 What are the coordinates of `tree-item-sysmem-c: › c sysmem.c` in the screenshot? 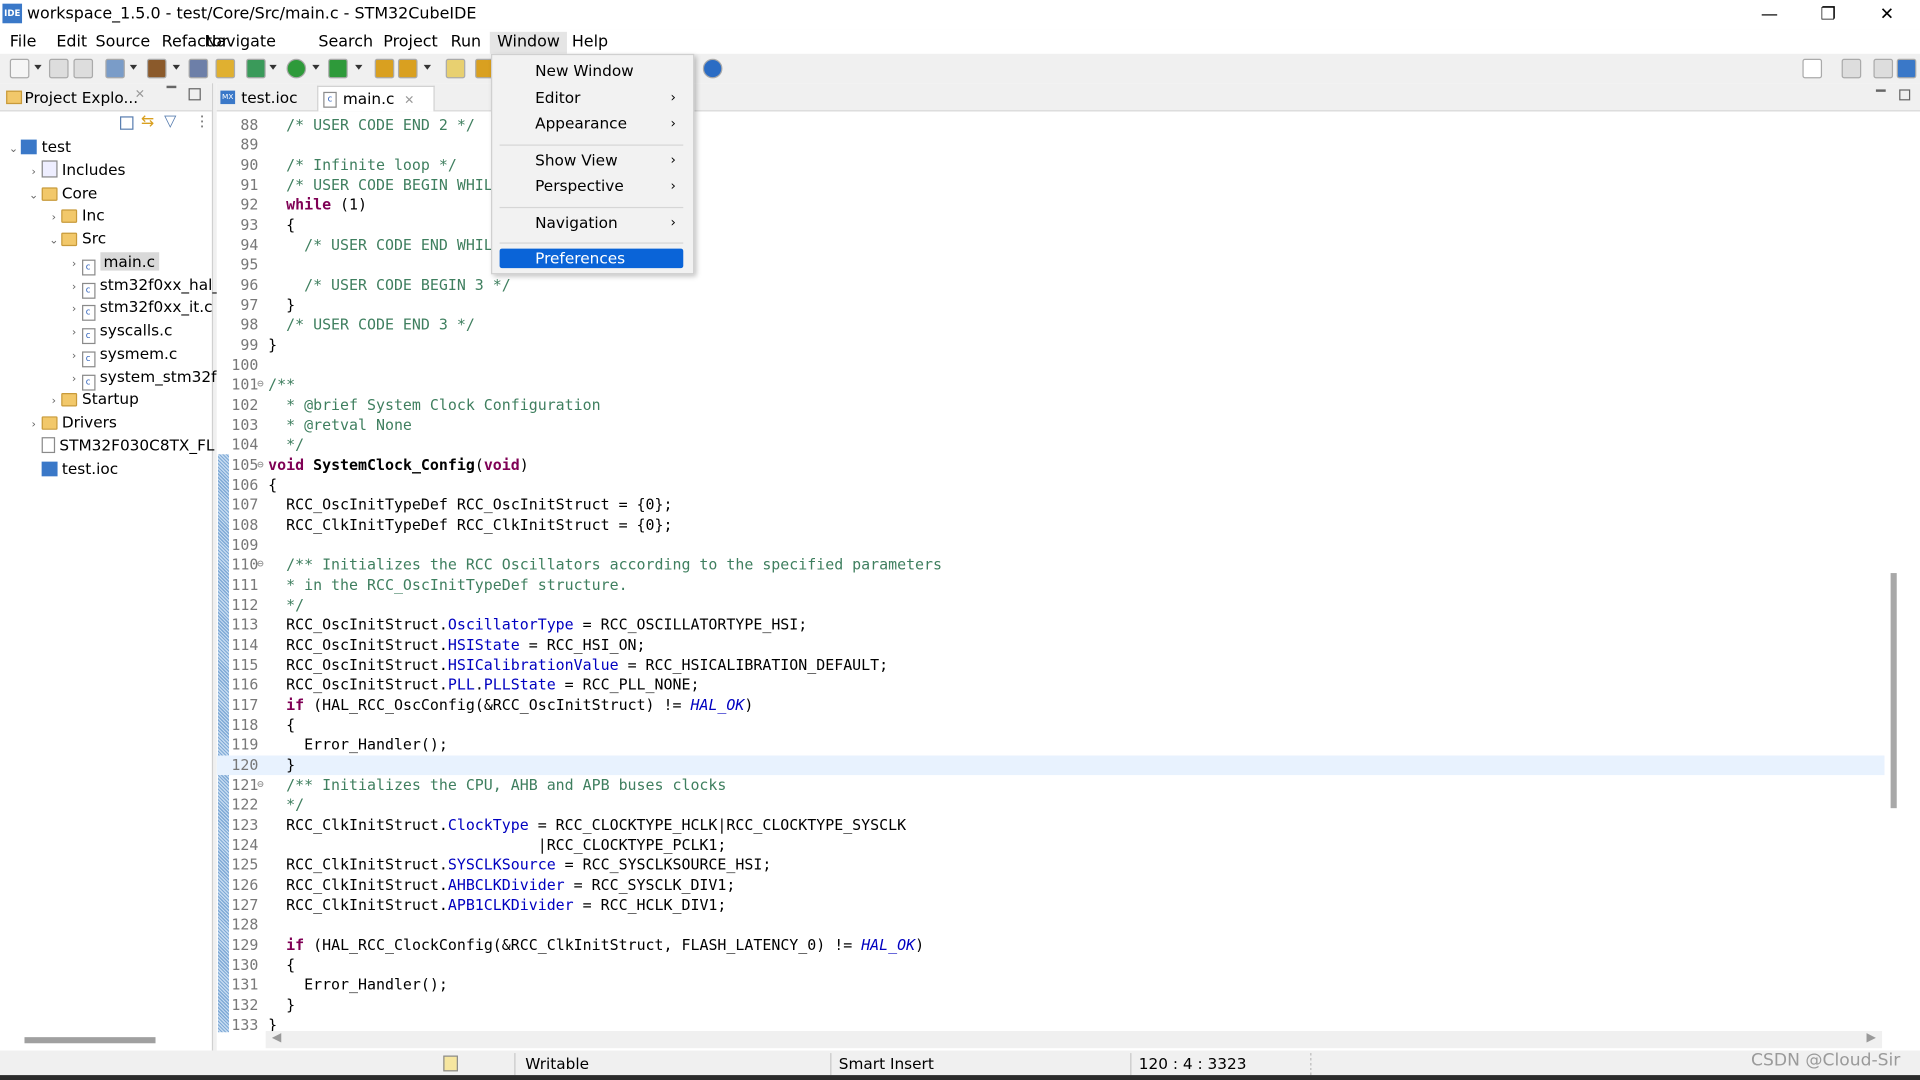 It's located at (122, 355).